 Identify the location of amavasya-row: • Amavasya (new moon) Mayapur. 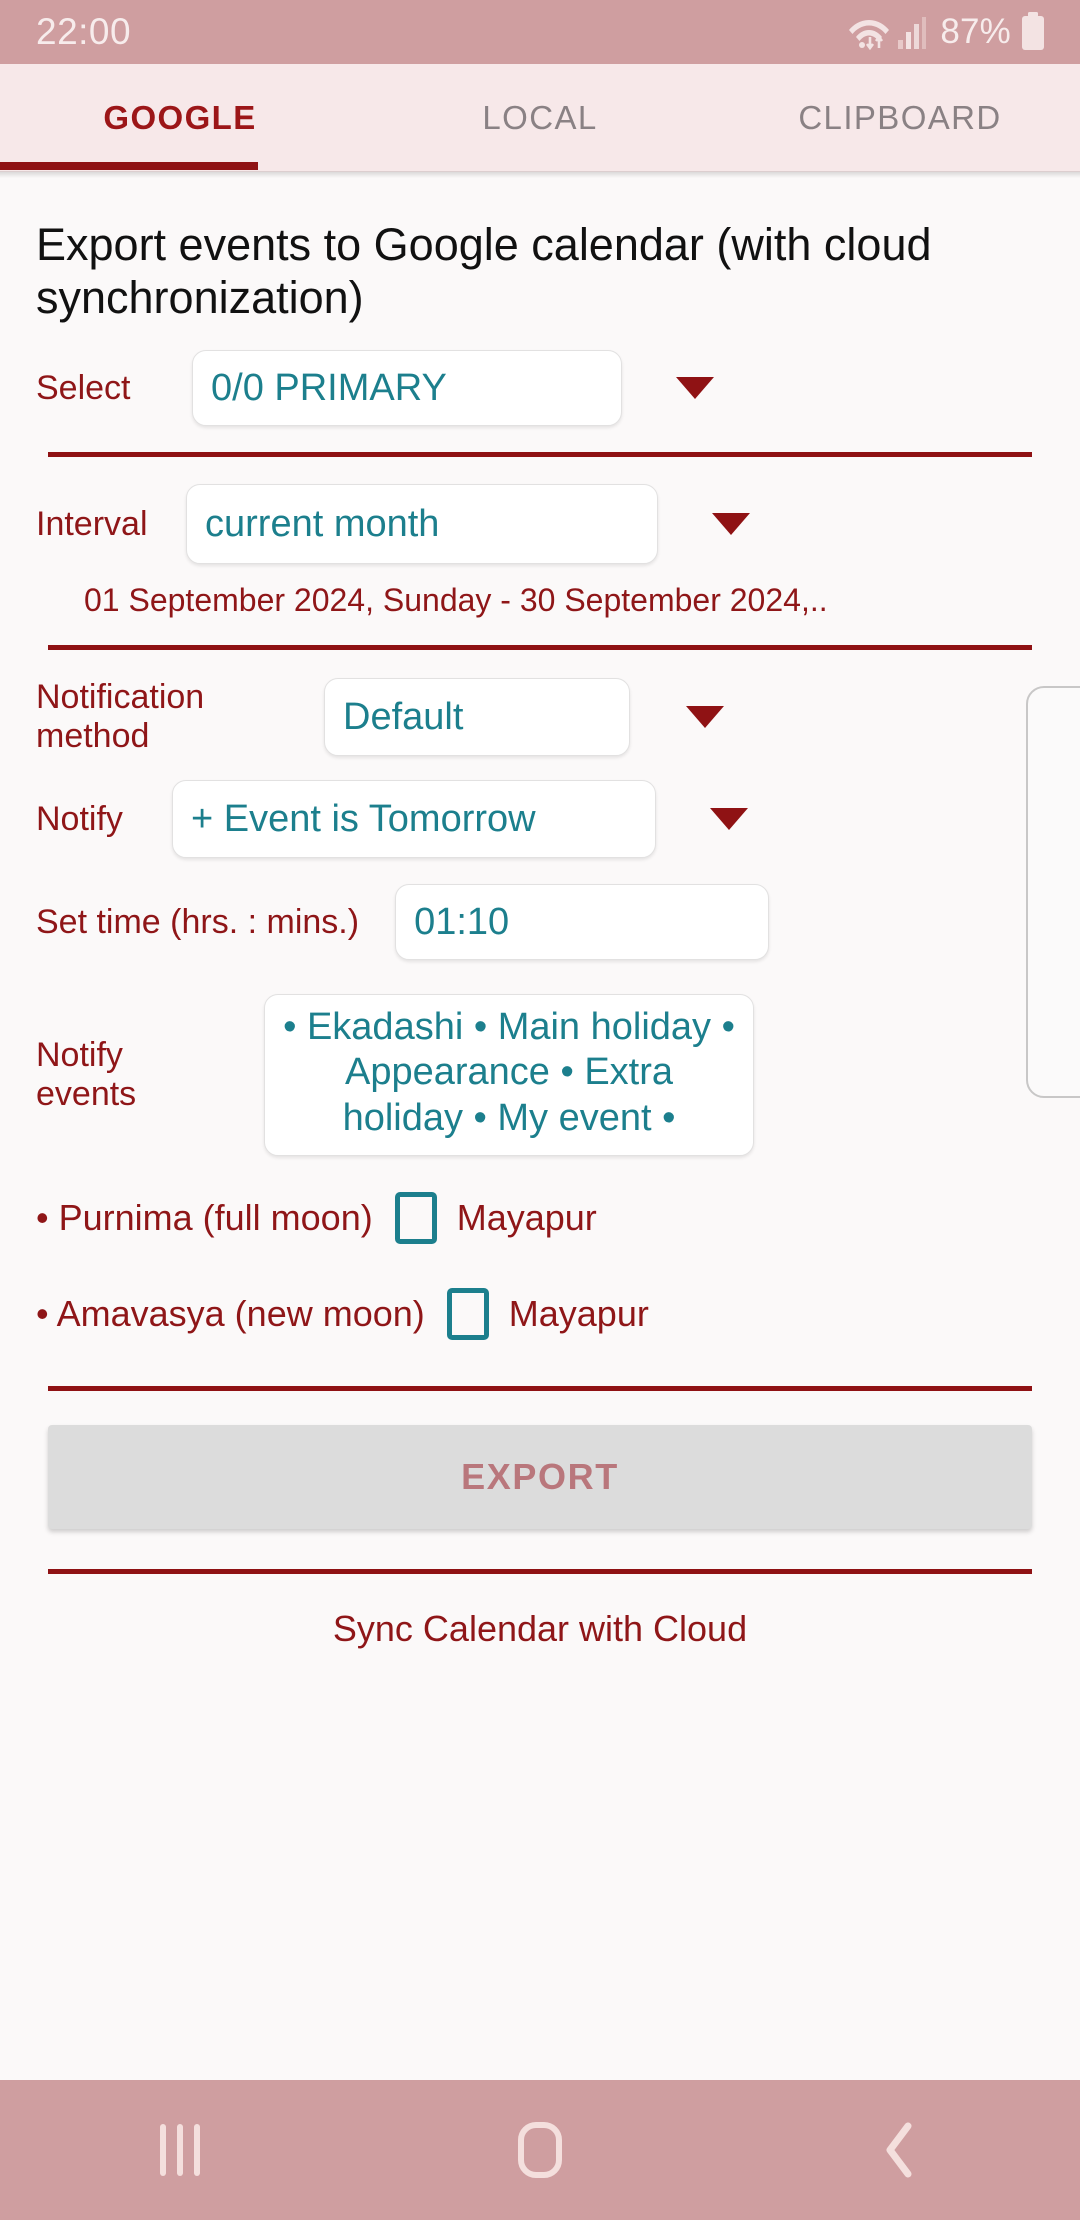
(540, 1314).